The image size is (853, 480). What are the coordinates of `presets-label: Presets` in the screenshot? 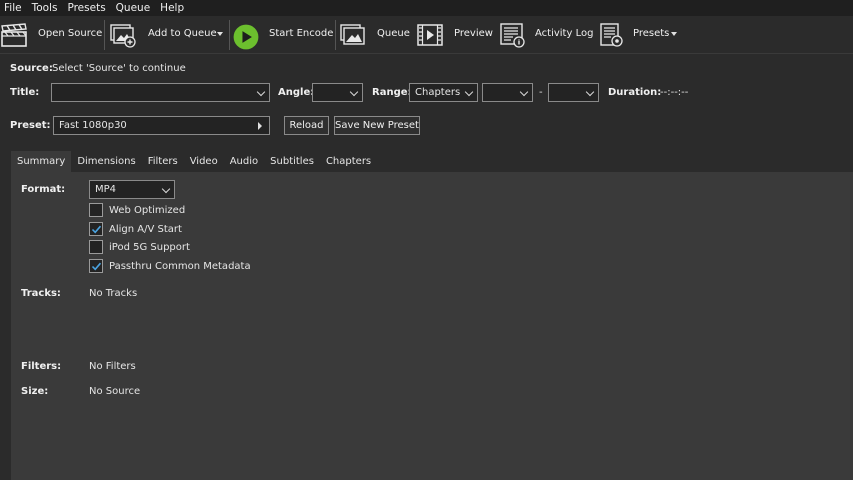 It's located at (651, 33).